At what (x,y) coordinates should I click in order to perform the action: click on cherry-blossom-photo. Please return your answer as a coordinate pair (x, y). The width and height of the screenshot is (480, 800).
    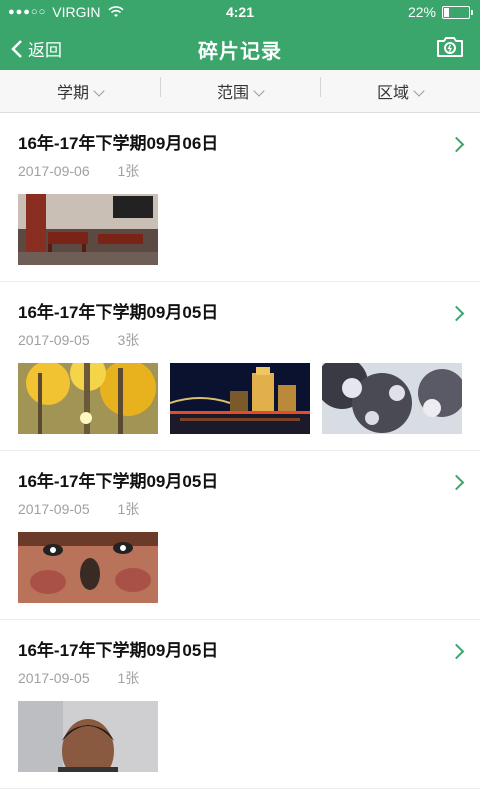
    Looking at the image, I should click on (392, 398).